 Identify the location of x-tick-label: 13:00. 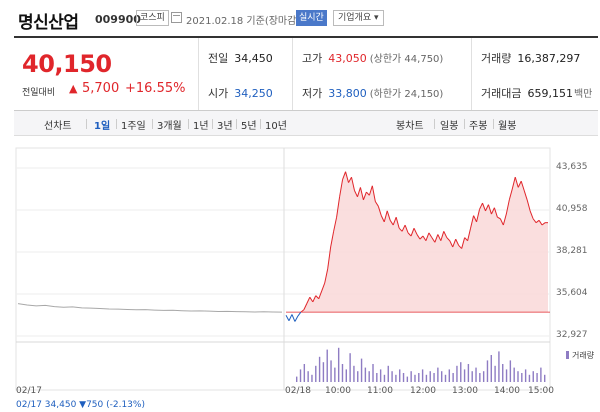
(465, 391).